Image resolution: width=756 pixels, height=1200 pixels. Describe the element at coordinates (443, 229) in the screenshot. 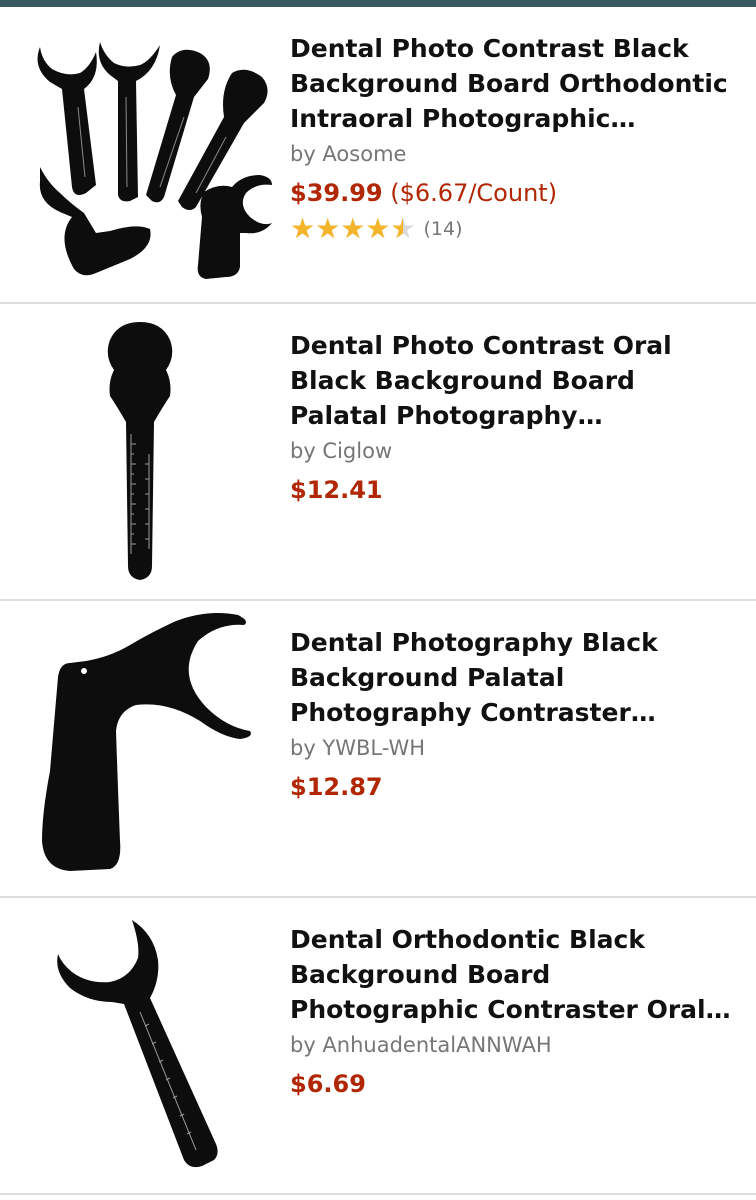

I see `review-count: (14)` at that location.